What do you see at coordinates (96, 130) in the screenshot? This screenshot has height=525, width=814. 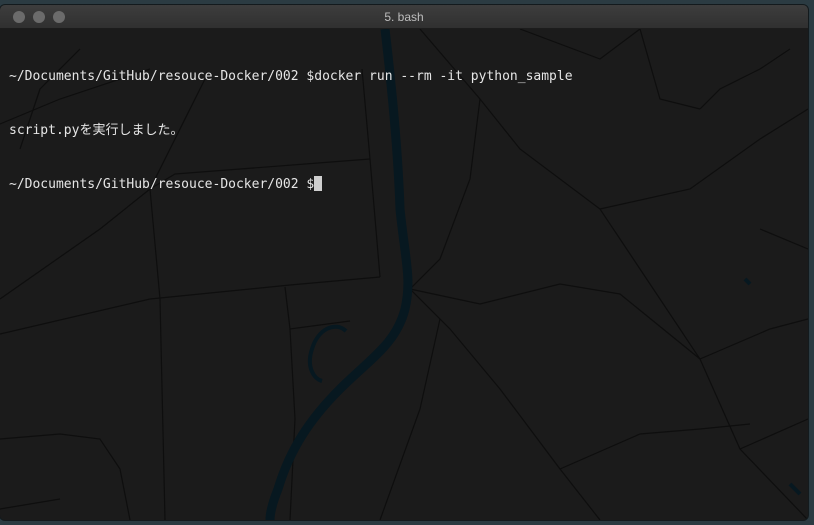 I see `output-text: script.pyを実行しました。` at bounding box center [96, 130].